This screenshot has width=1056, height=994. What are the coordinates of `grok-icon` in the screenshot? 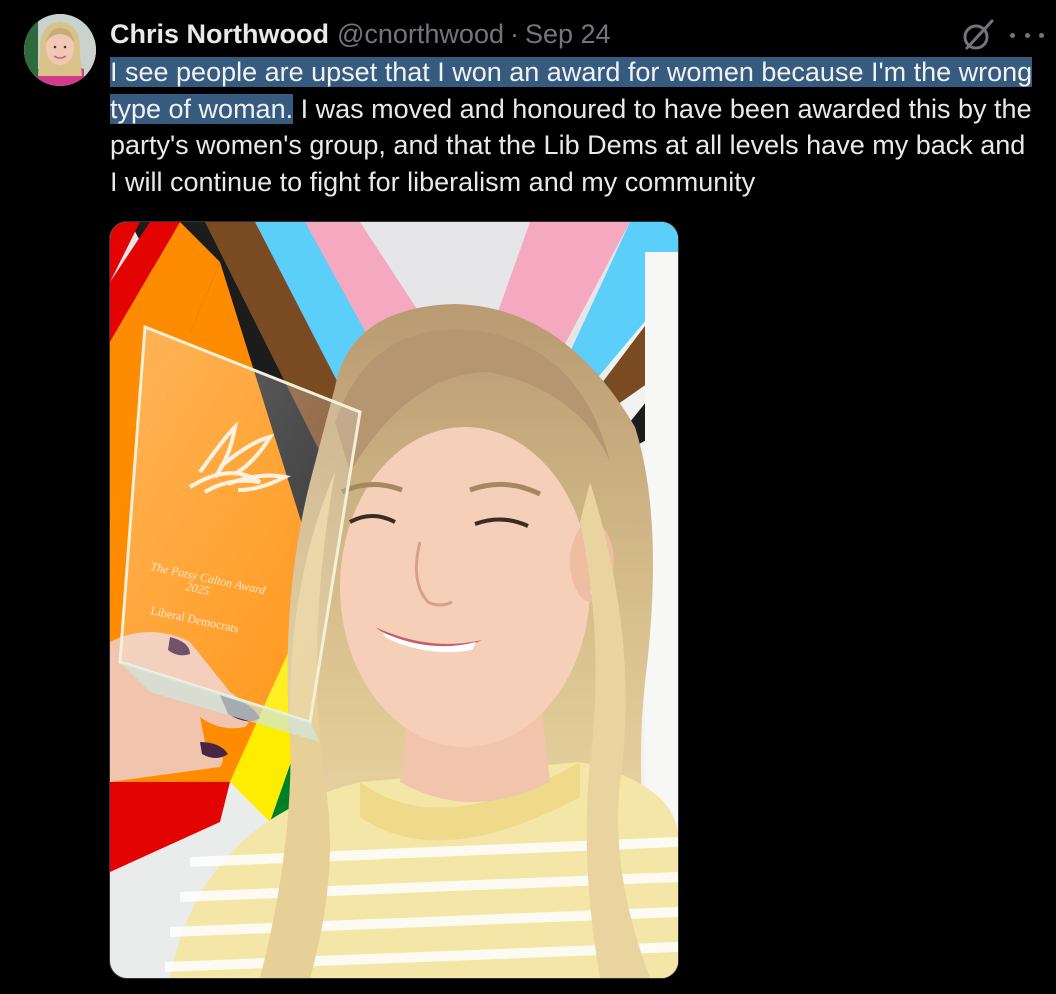 It's located at (978, 35).